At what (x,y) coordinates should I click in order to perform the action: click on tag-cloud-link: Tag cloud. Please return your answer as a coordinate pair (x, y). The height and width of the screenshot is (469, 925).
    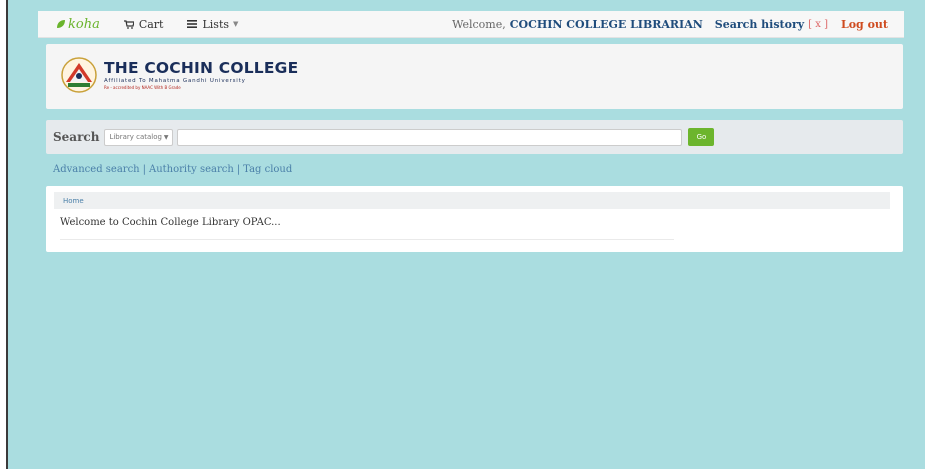
    Looking at the image, I should click on (267, 169).